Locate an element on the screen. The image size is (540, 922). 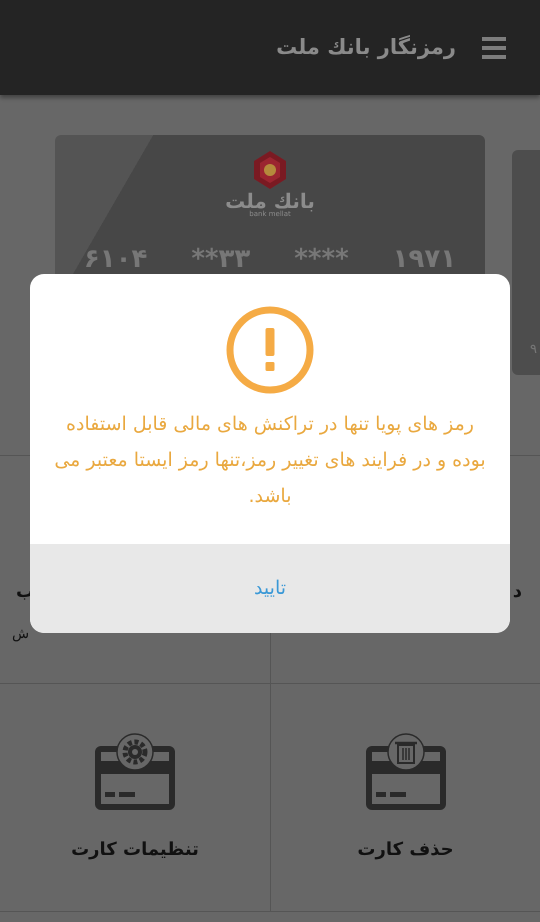
card-number-group: **** is located at coordinates (321, 259).